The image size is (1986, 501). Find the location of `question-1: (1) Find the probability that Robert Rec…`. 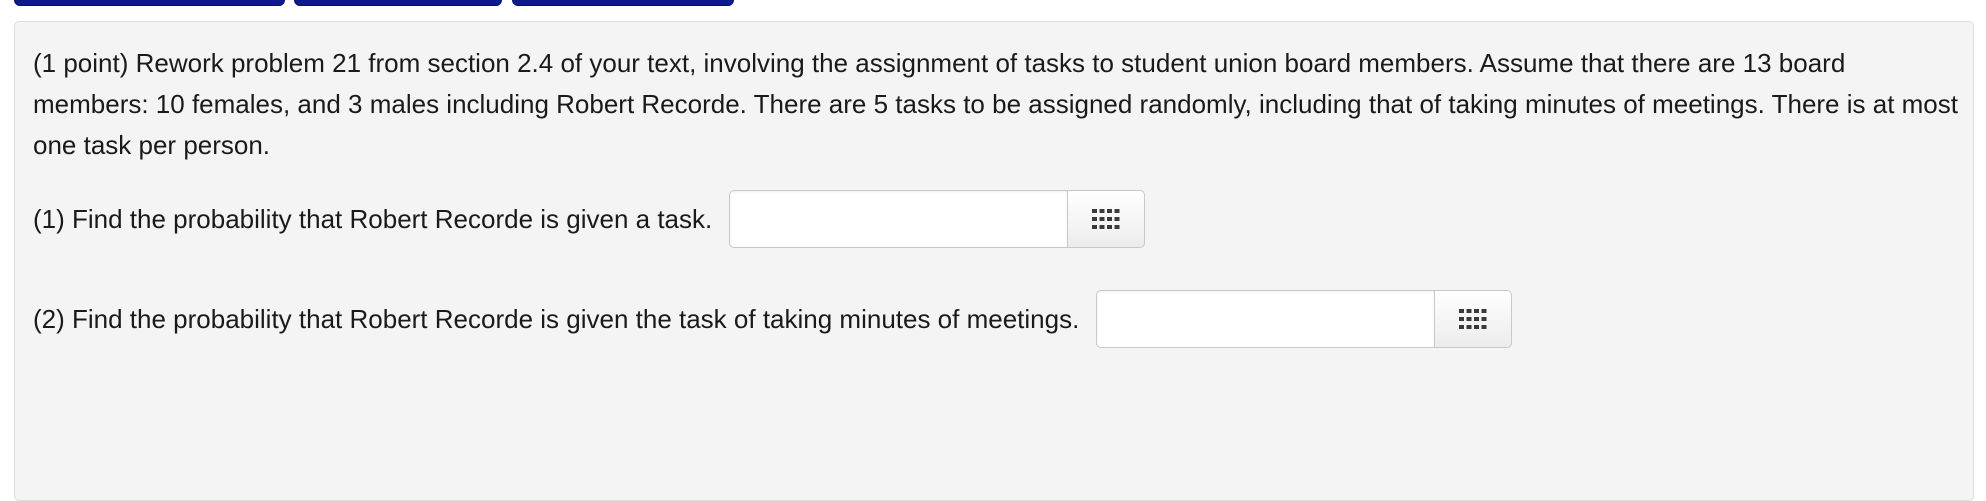

question-1: (1) Find the probability that Robert Rec… is located at coordinates (589, 219).